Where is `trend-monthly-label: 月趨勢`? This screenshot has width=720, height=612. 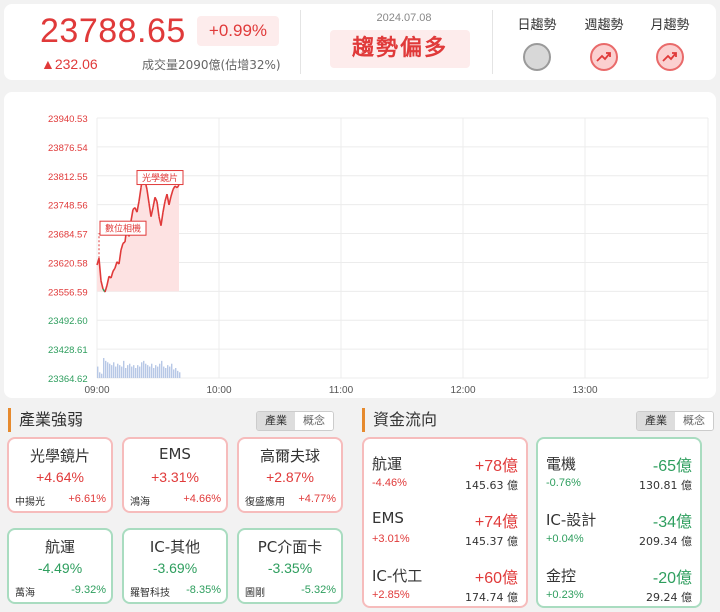
trend-monthly-label: 月趨勢 is located at coordinates (670, 25).